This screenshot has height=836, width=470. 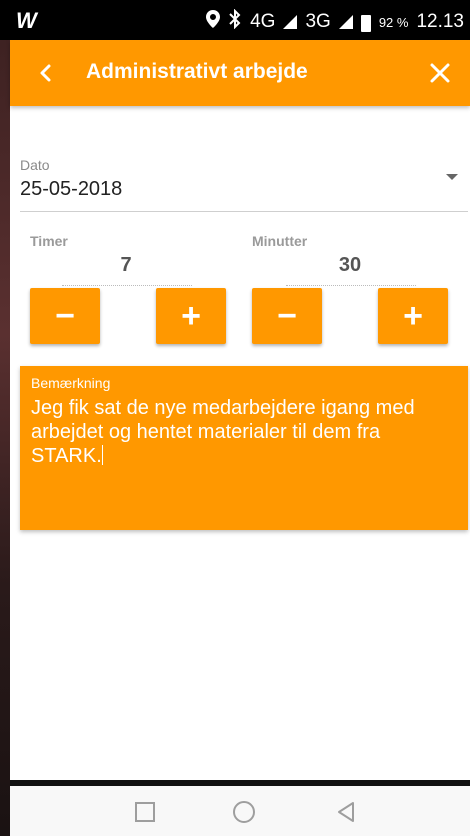 I want to click on network-4g: 4G, so click(x=263, y=21).